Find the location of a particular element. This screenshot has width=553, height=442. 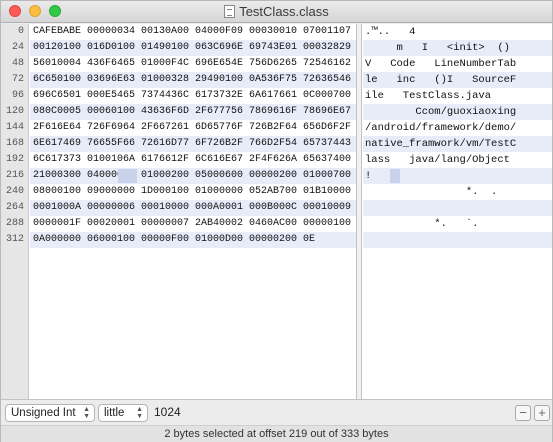

offset-label: 0 is located at coordinates (20, 31).